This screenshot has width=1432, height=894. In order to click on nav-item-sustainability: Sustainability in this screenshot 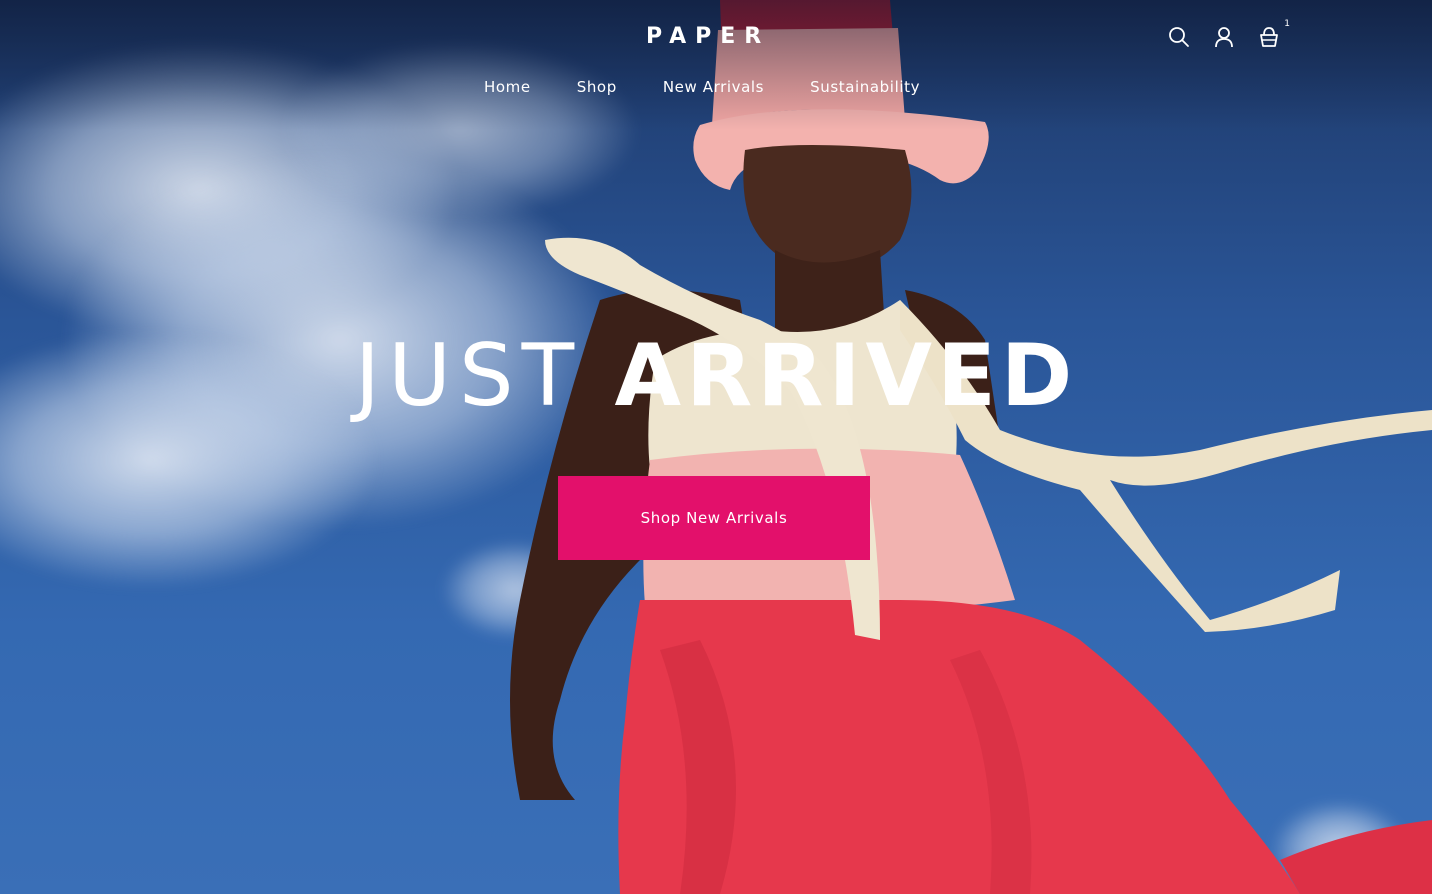, I will do `click(865, 87)`.